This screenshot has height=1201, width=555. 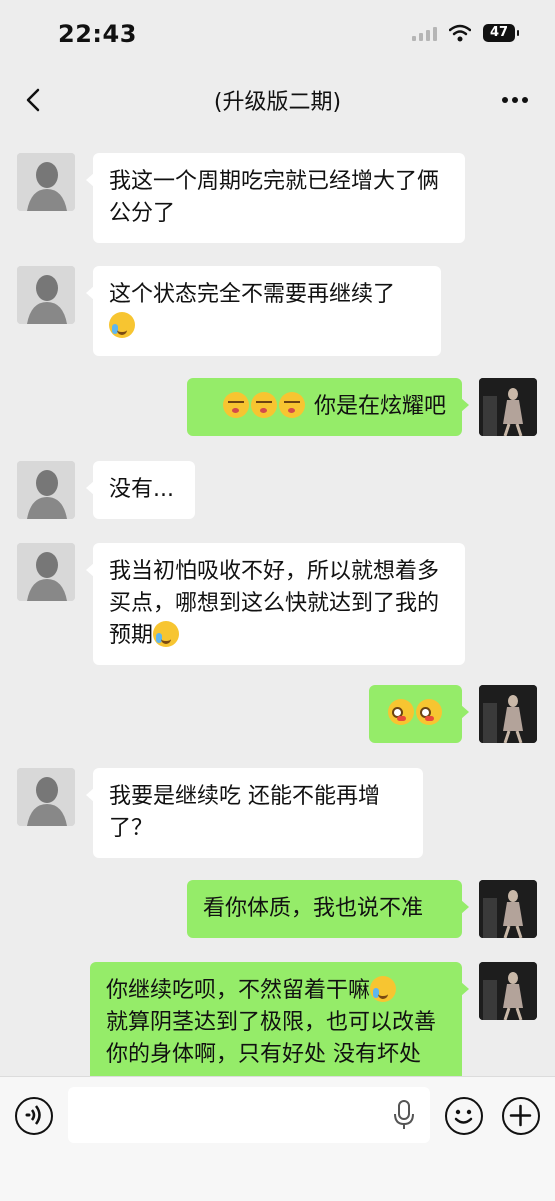 I want to click on microphone-icon, so click(x=404, y=1115).